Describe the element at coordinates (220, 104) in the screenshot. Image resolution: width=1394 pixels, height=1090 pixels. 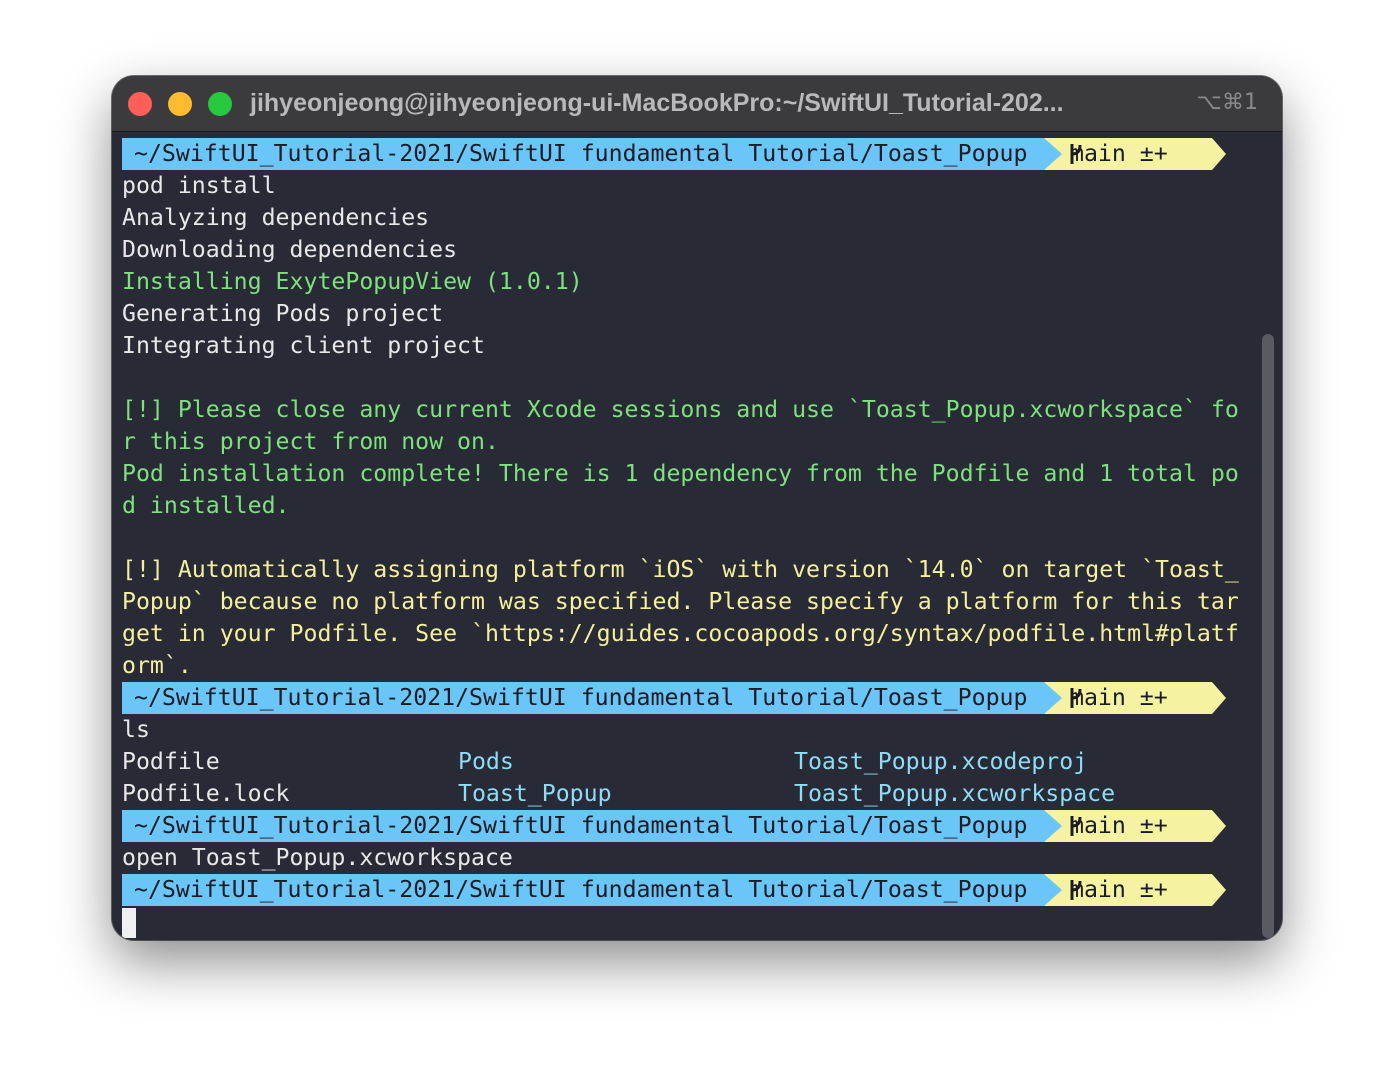
I see `zoom-window-button` at that location.